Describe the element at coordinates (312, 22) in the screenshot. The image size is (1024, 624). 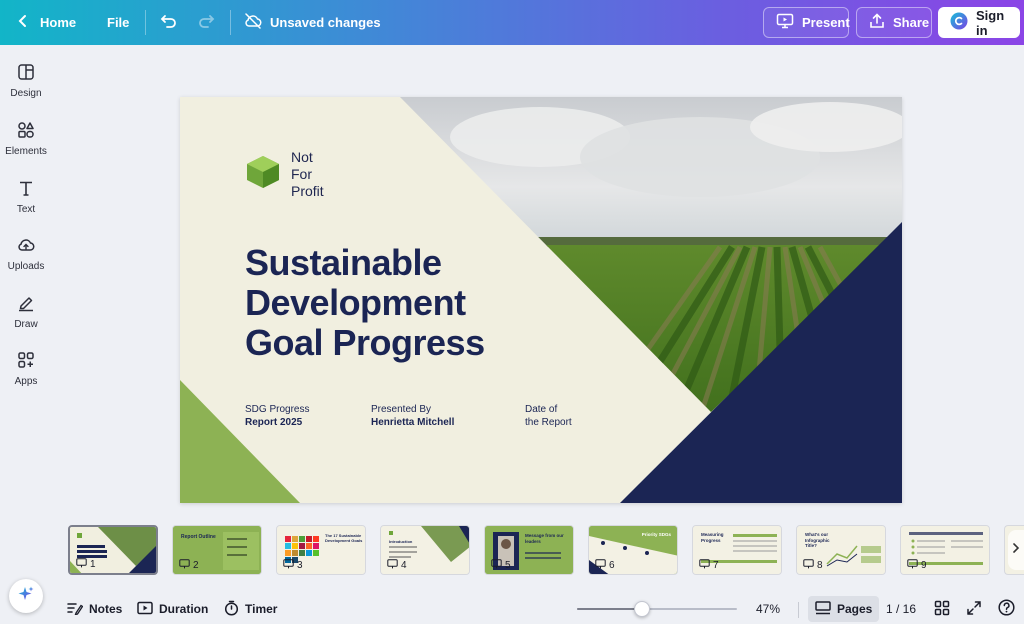
I see `save-status: Unsaved changes` at that location.